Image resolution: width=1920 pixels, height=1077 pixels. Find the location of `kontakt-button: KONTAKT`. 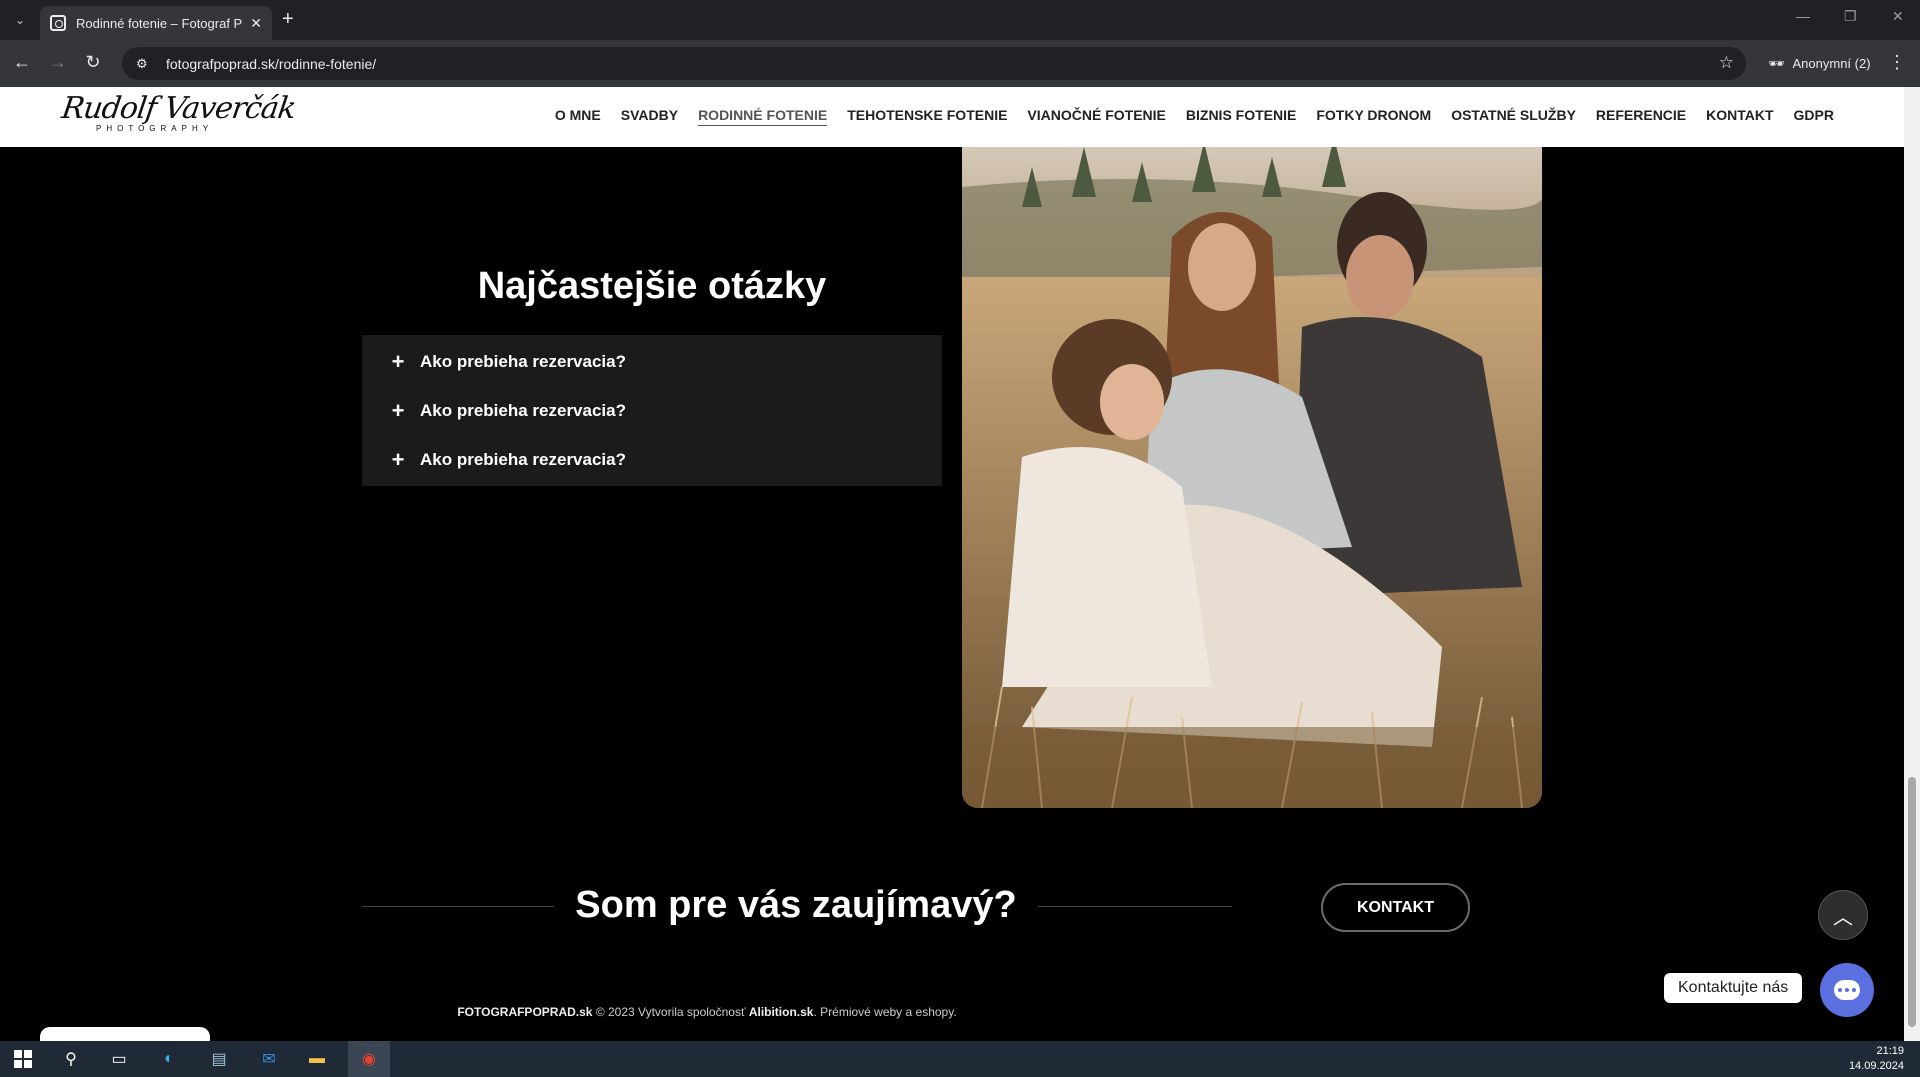

kontakt-button: KONTAKT is located at coordinates (1395, 907).